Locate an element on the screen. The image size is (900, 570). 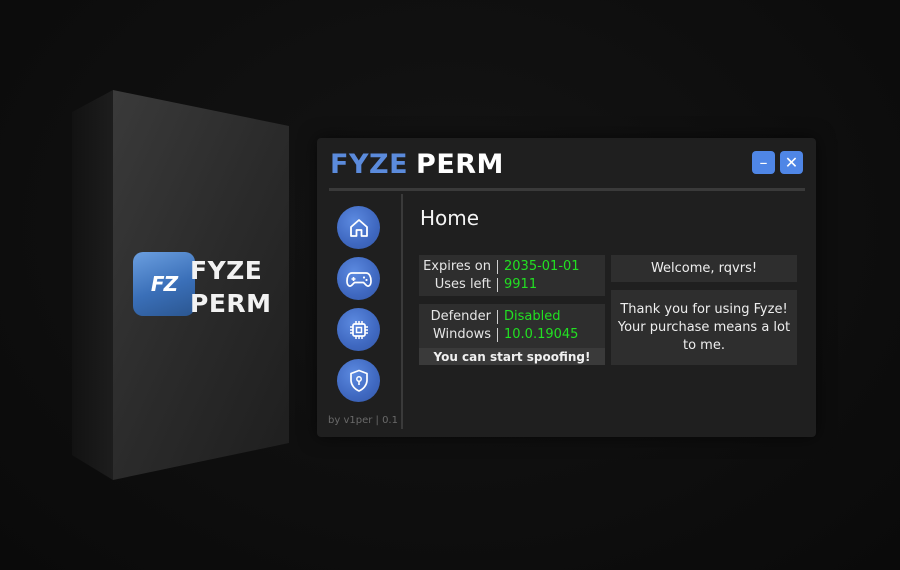
welcome-message: Welcome, rqvrs! is located at coordinates (704, 268).